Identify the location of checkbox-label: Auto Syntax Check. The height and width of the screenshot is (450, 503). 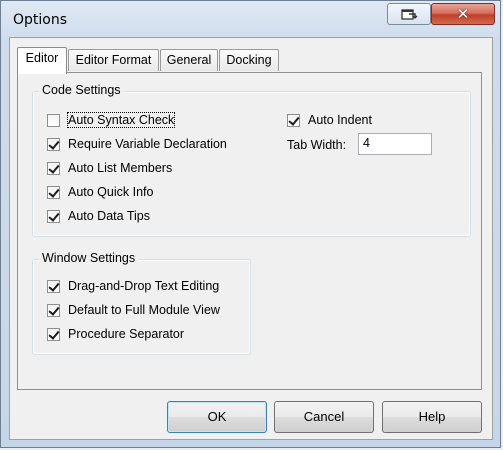
(121, 120).